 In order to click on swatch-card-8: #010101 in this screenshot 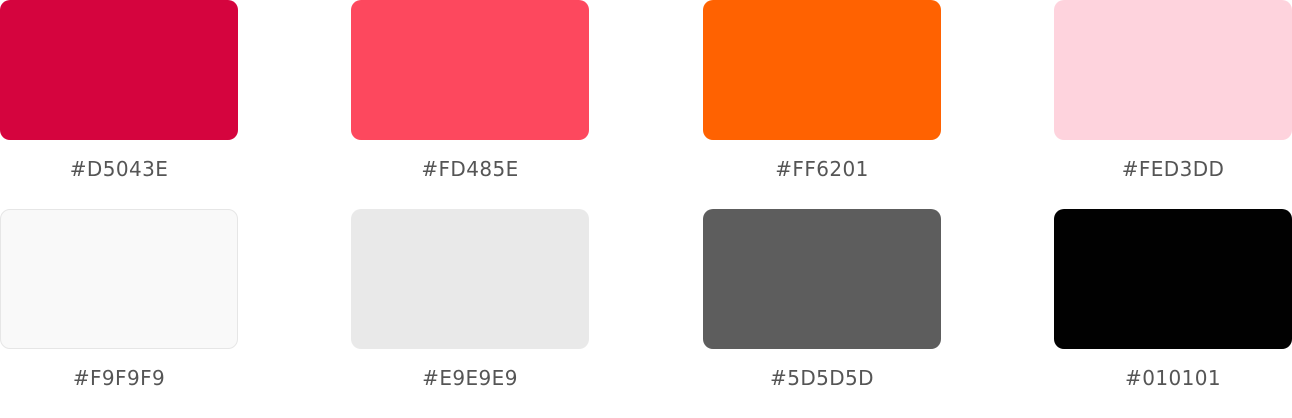, I will do `click(1173, 300)`.